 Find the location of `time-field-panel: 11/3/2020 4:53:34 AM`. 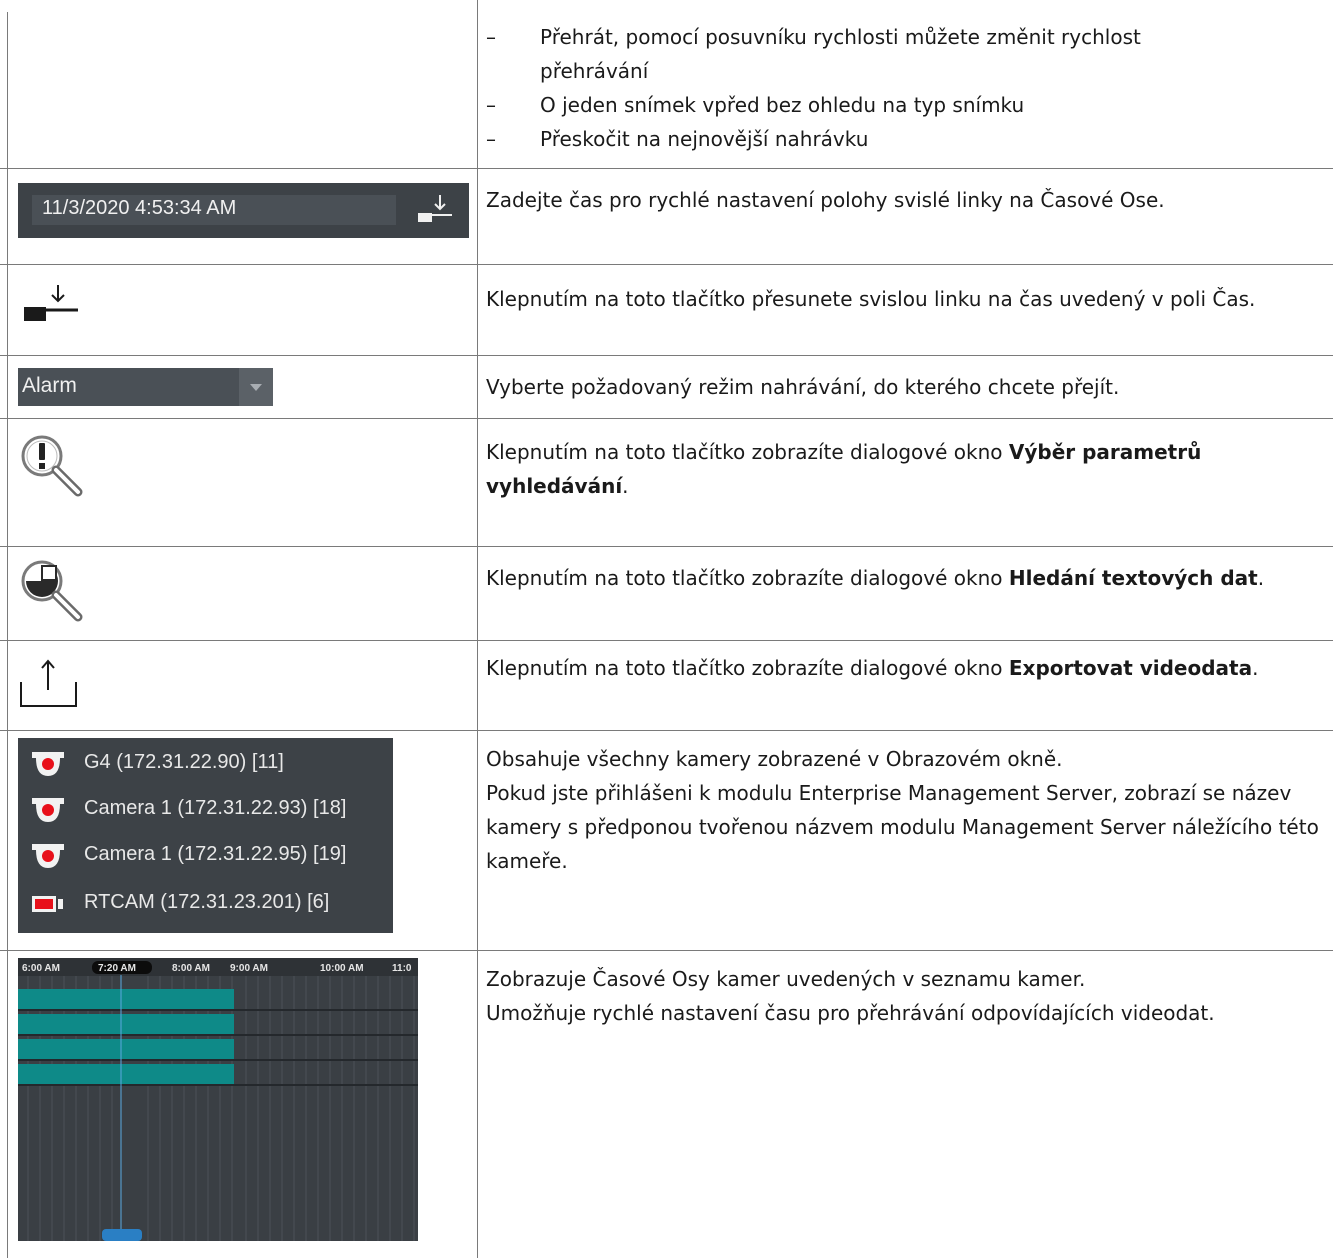

time-field-panel: 11/3/2020 4:53:34 AM is located at coordinates (243, 210).